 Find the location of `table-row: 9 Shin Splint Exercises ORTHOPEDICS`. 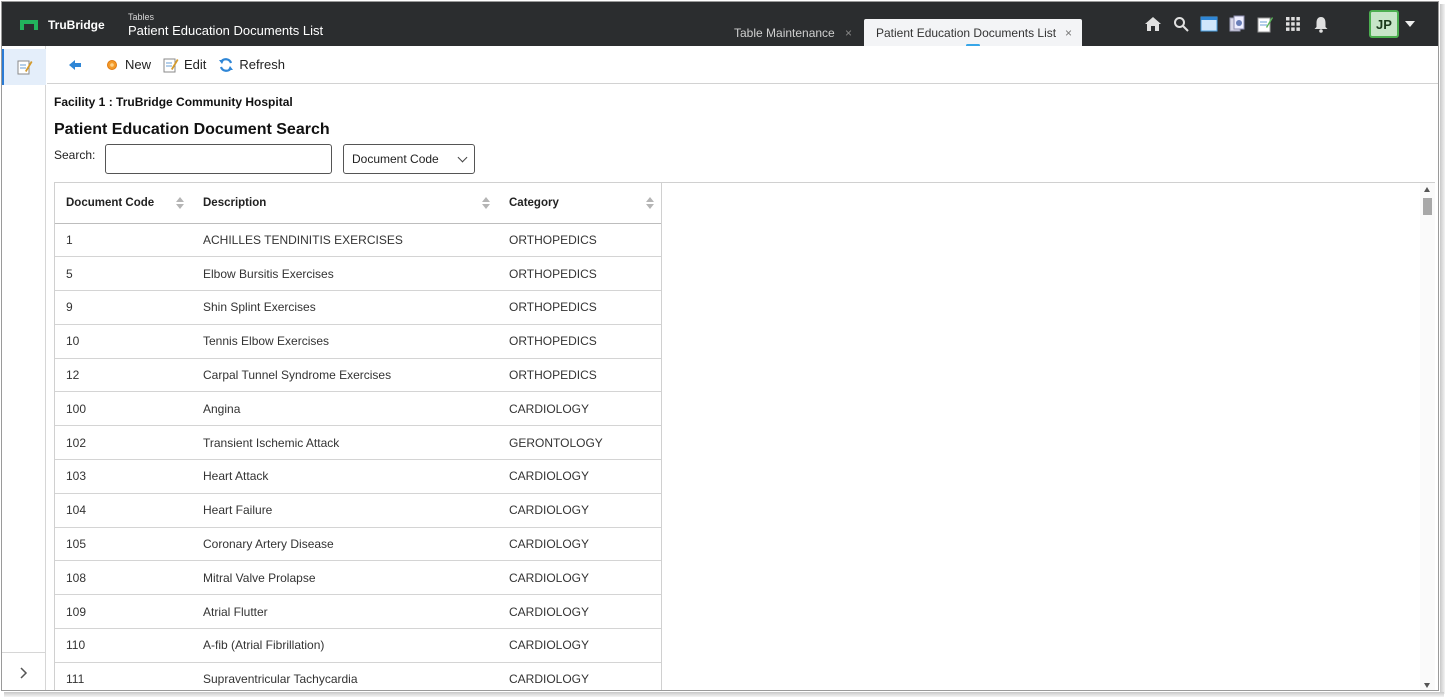

table-row: 9 Shin Splint Exercises ORTHOPEDICS is located at coordinates (358, 307).